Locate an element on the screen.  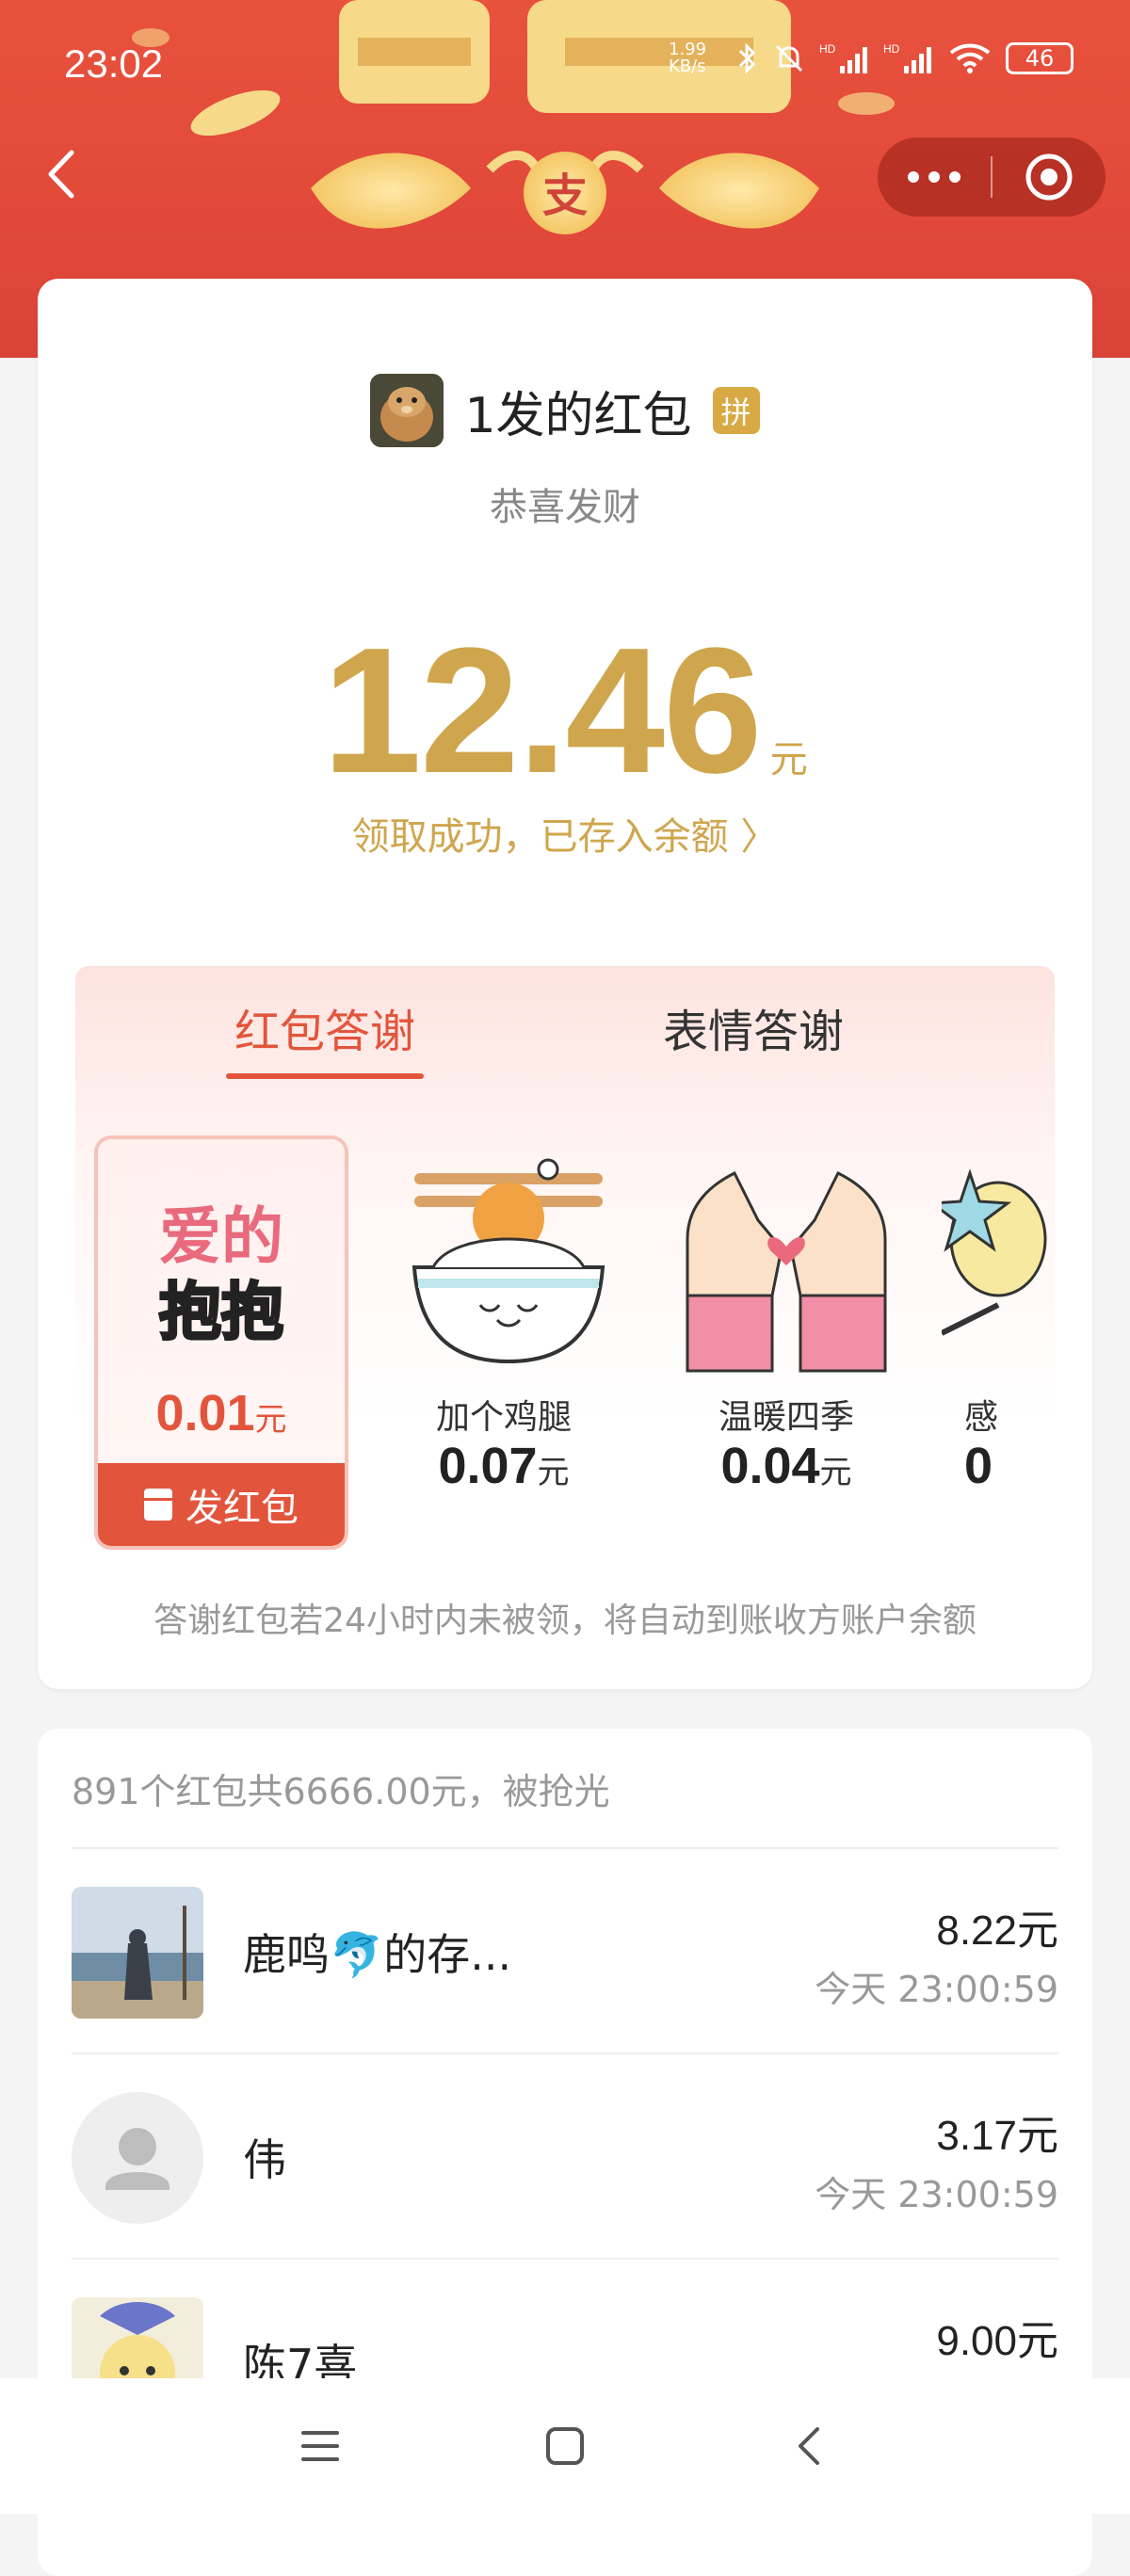
sender-row: 1发的红包 拼 is located at coordinates (565, 410).